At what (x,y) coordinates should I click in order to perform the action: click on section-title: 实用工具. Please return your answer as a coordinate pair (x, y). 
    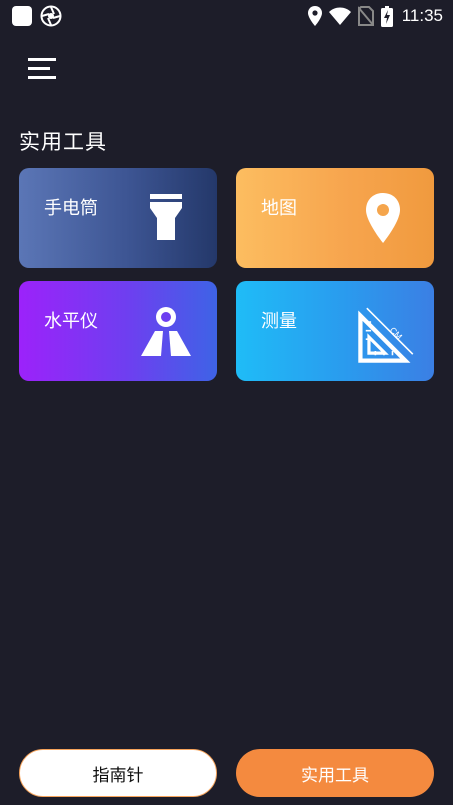
    Looking at the image, I should click on (63, 142).